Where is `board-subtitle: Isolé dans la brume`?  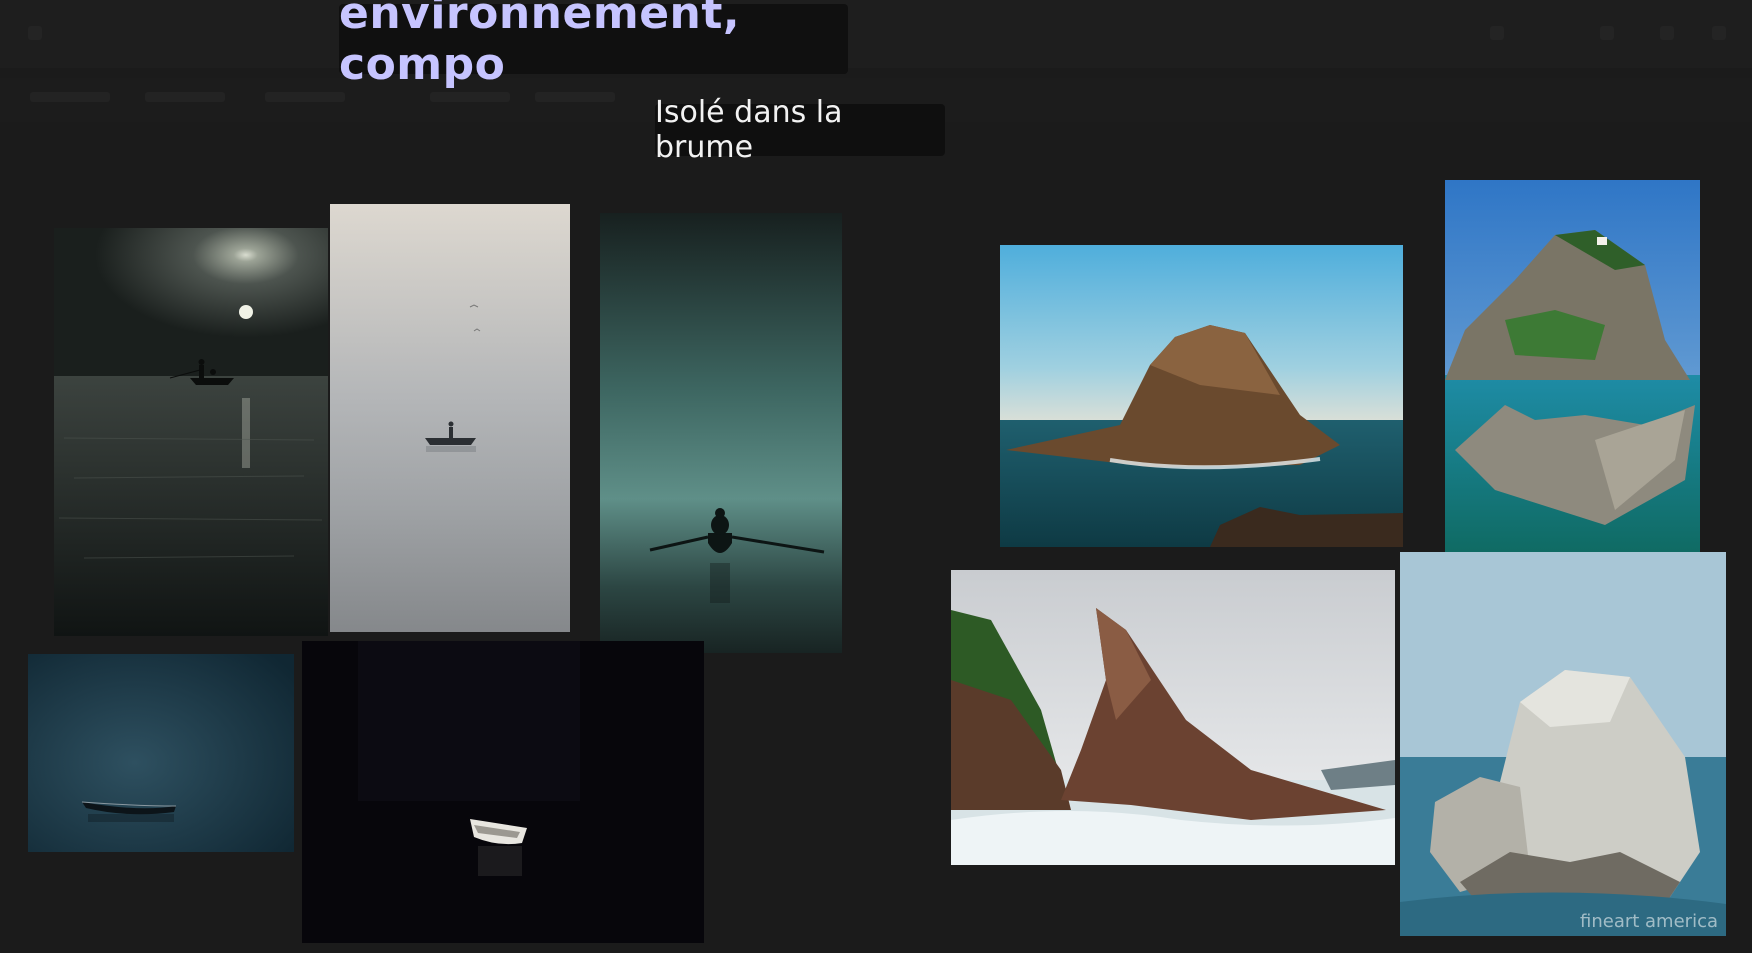 board-subtitle: Isolé dans la brume is located at coordinates (800, 130).